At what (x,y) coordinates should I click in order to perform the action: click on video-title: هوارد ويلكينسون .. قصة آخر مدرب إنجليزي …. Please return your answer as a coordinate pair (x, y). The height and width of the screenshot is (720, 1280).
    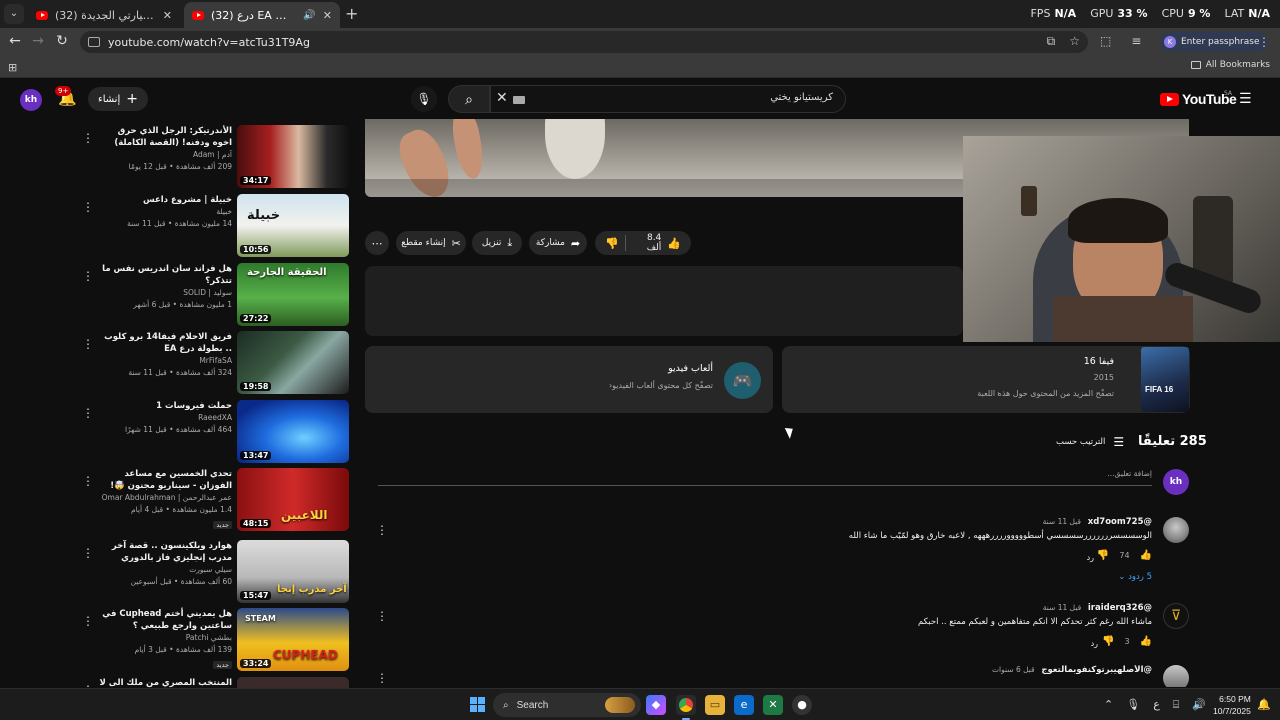
    Looking at the image, I should click on (164, 552).